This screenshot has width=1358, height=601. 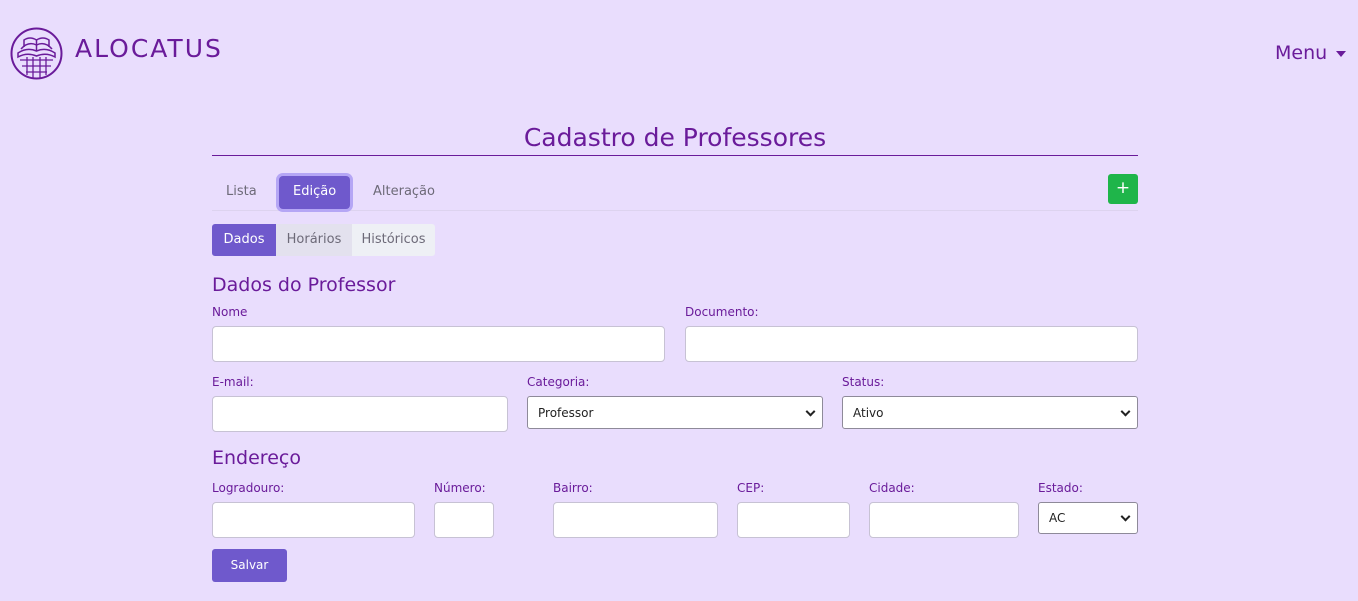 I want to click on tab-bar: Lista Edição Alteração +, so click(x=675, y=192).